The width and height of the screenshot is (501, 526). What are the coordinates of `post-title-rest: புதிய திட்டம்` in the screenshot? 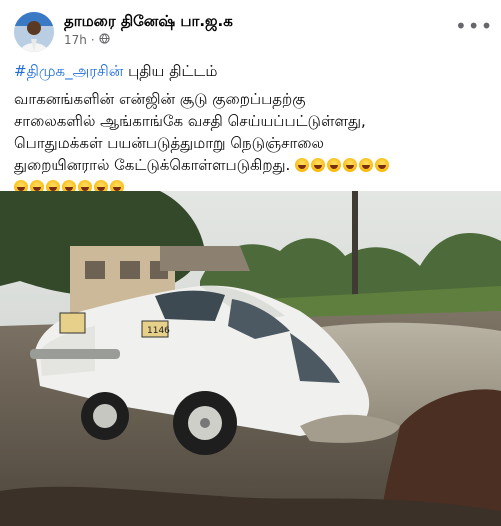 It's located at (173, 71).